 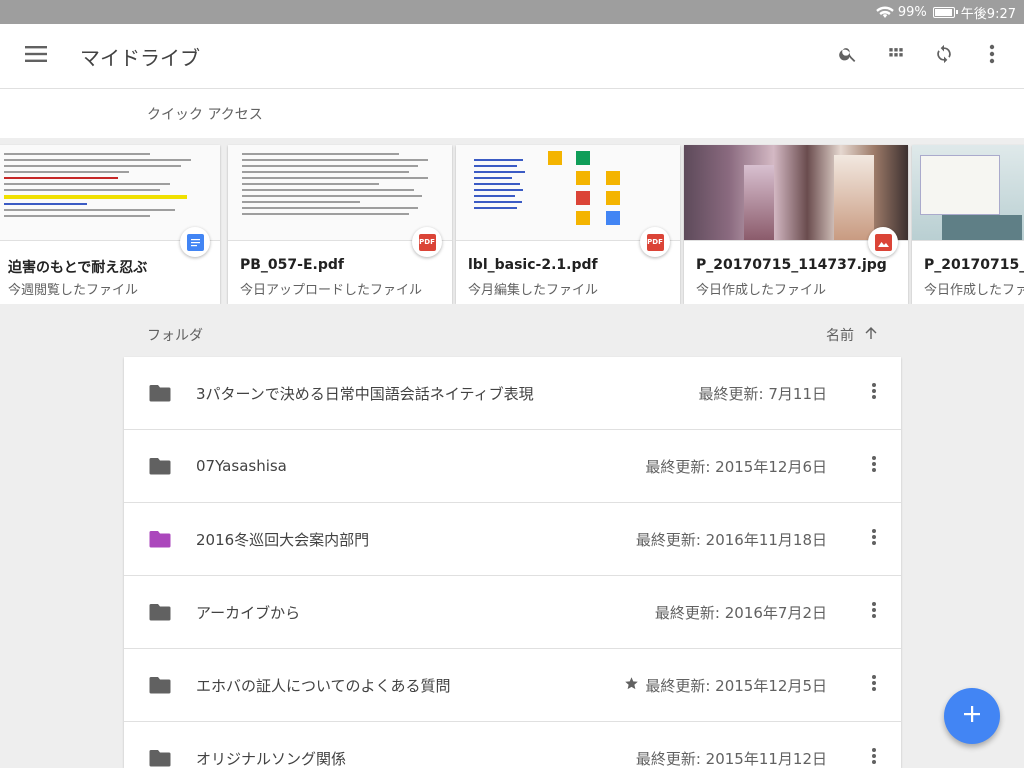 What do you see at coordinates (761, 290) in the screenshot?
I see `file-reason: 今日作成したファイル` at bounding box center [761, 290].